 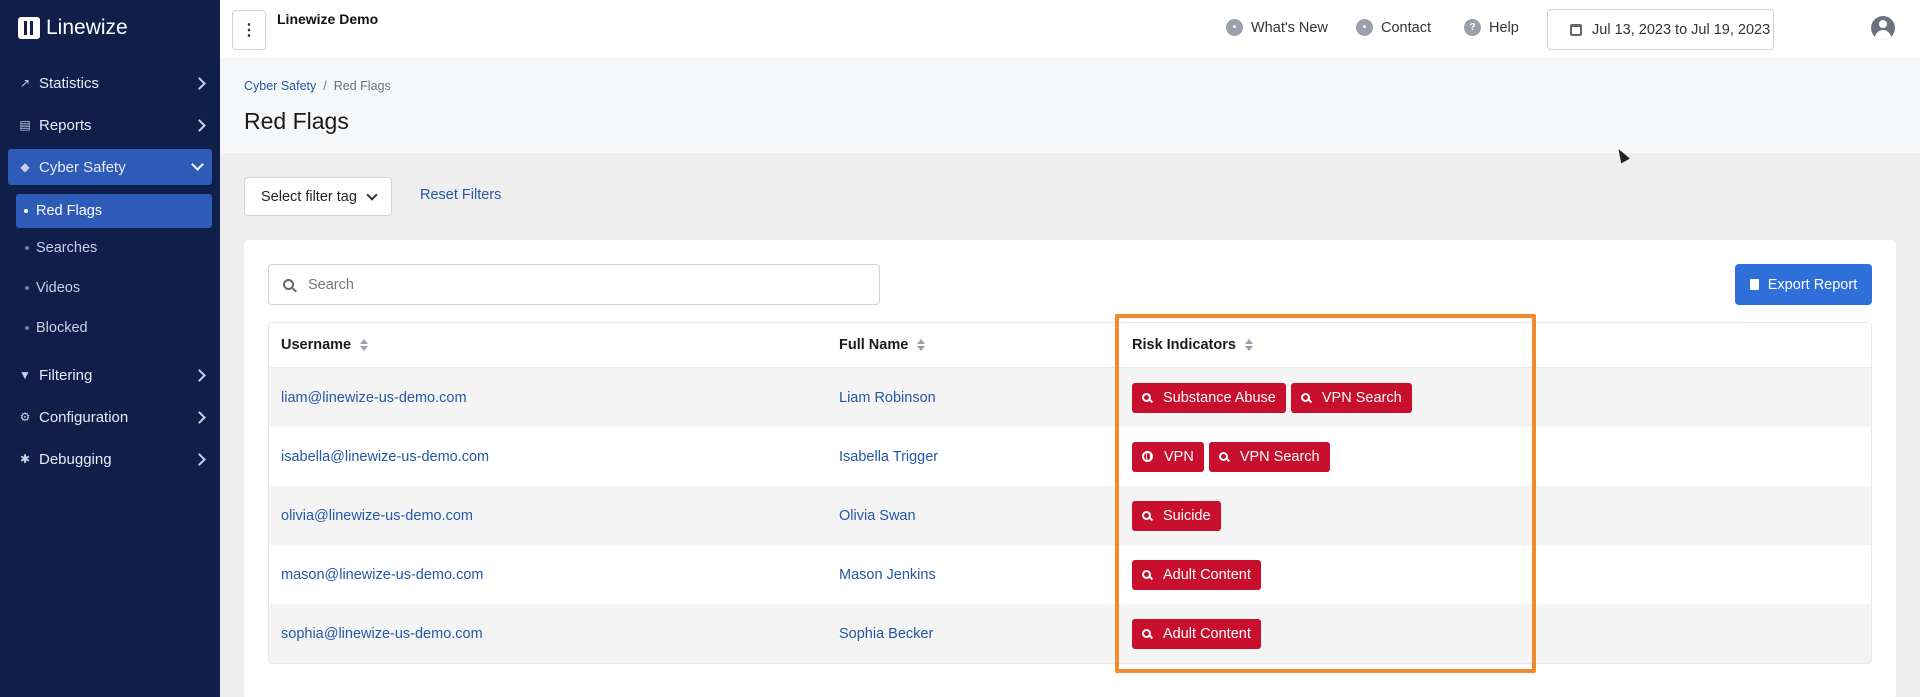 I want to click on filter-tag-dropdown: Select filter tag, so click(x=318, y=196).